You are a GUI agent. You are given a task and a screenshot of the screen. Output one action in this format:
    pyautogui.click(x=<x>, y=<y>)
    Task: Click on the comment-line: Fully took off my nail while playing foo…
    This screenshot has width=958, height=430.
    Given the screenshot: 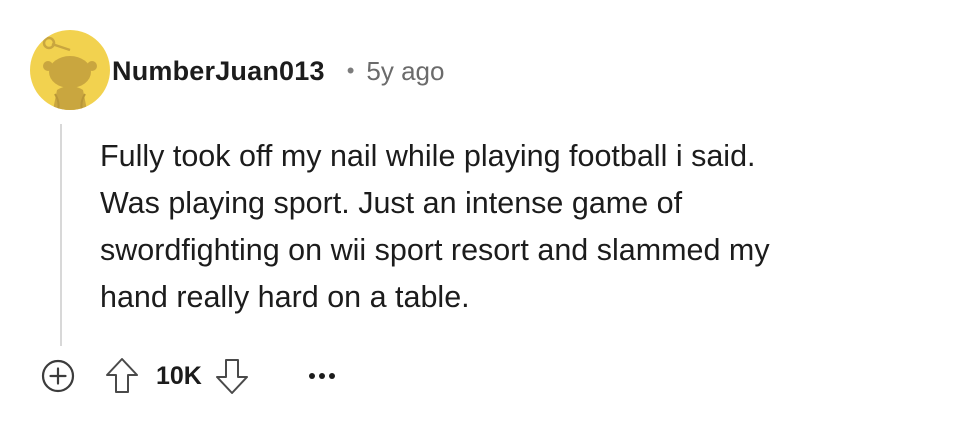 What is the action you would take?
    pyautogui.click(x=428, y=156)
    